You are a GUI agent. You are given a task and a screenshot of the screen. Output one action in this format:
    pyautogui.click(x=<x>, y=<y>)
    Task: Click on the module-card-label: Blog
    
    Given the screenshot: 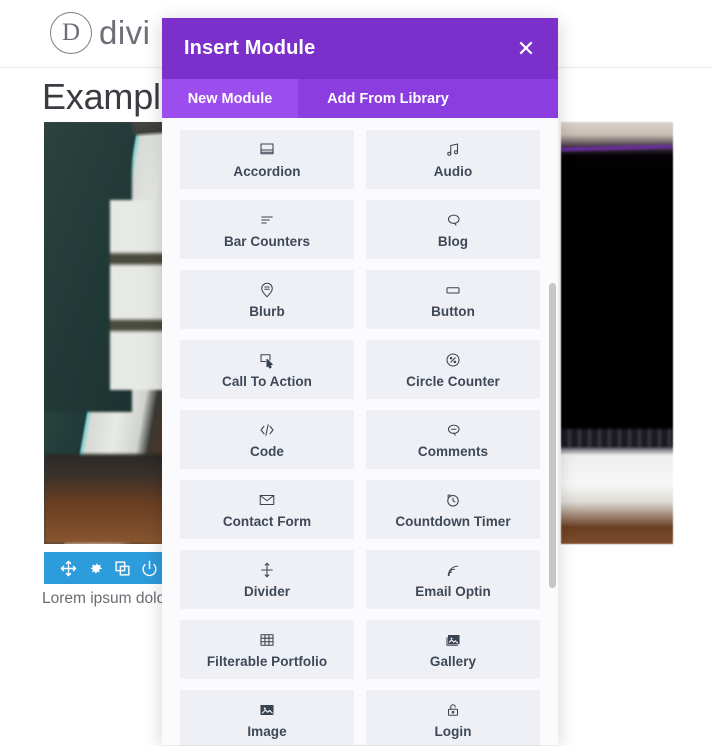 What is the action you would take?
    pyautogui.click(x=453, y=241)
    